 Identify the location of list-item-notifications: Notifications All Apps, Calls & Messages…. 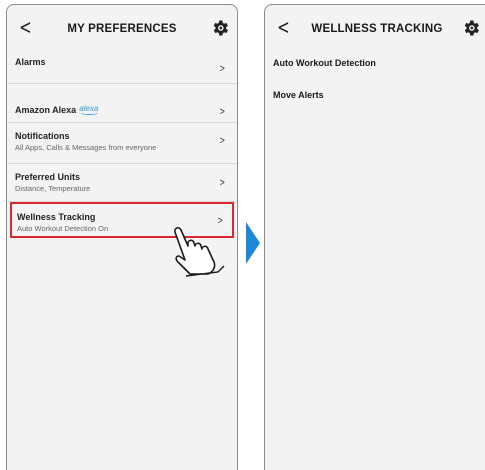
(122, 143).